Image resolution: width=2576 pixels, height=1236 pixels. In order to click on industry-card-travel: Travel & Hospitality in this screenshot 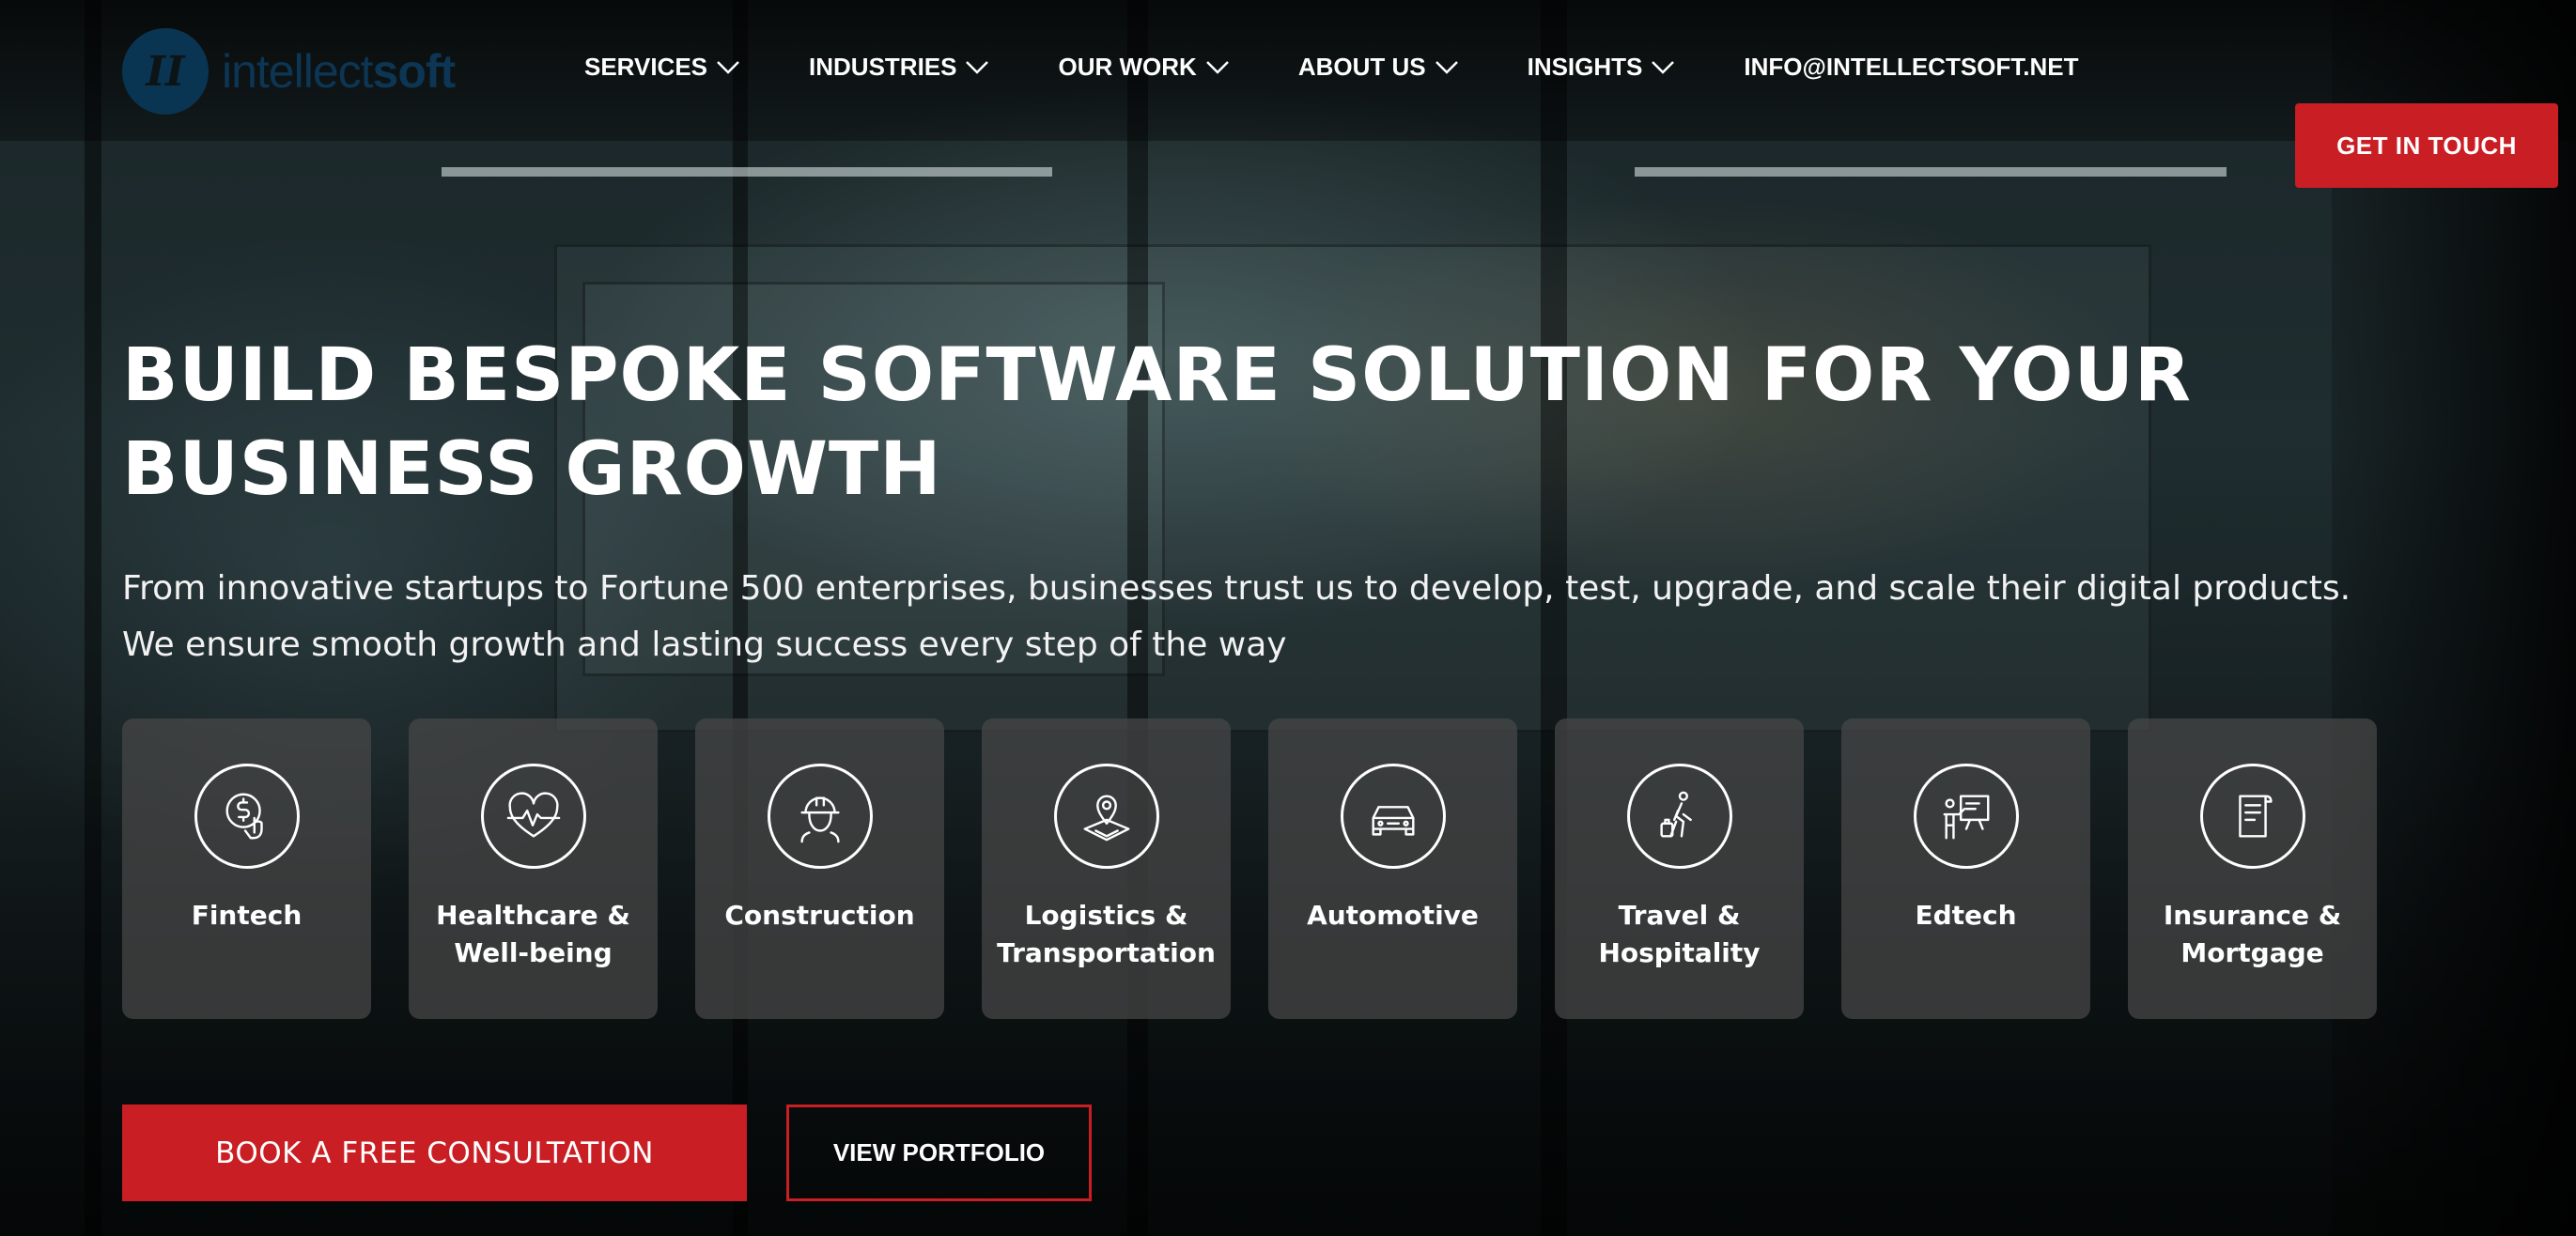, I will do `click(1680, 868)`.